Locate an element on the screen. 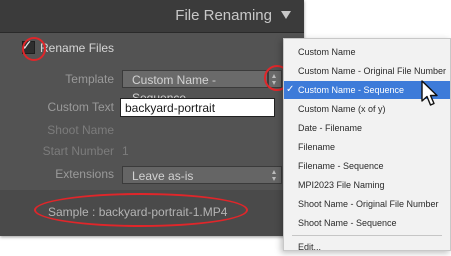  custom-text-input is located at coordinates (197, 107).